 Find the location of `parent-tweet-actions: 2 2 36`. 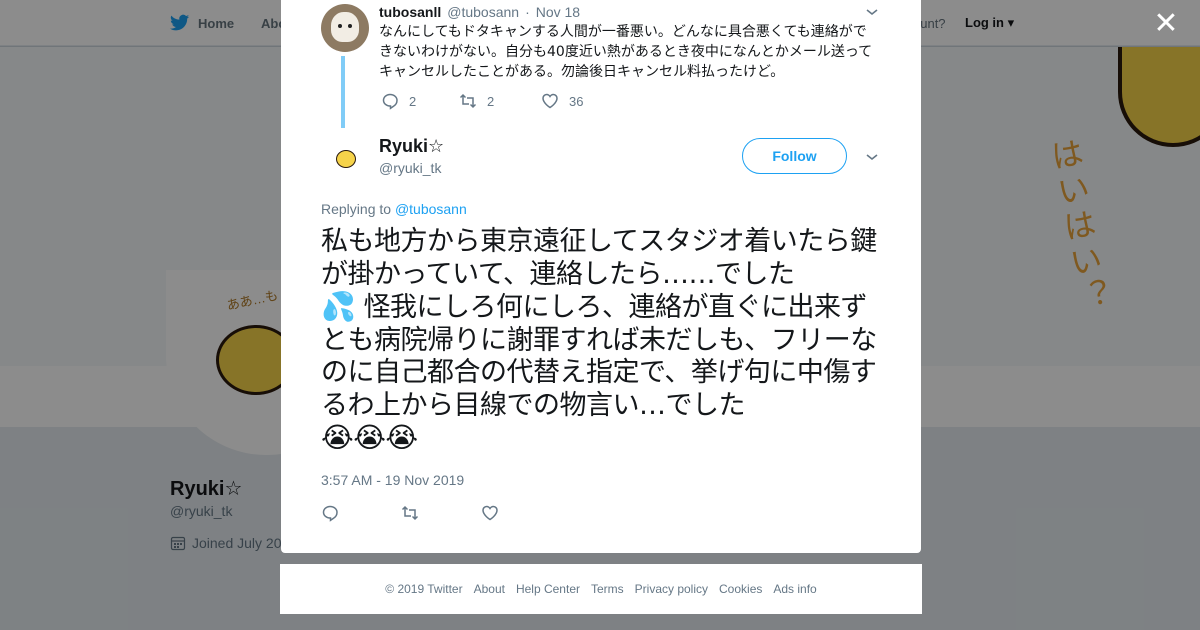

parent-tweet-actions: 2 2 36 is located at coordinates (482, 101).